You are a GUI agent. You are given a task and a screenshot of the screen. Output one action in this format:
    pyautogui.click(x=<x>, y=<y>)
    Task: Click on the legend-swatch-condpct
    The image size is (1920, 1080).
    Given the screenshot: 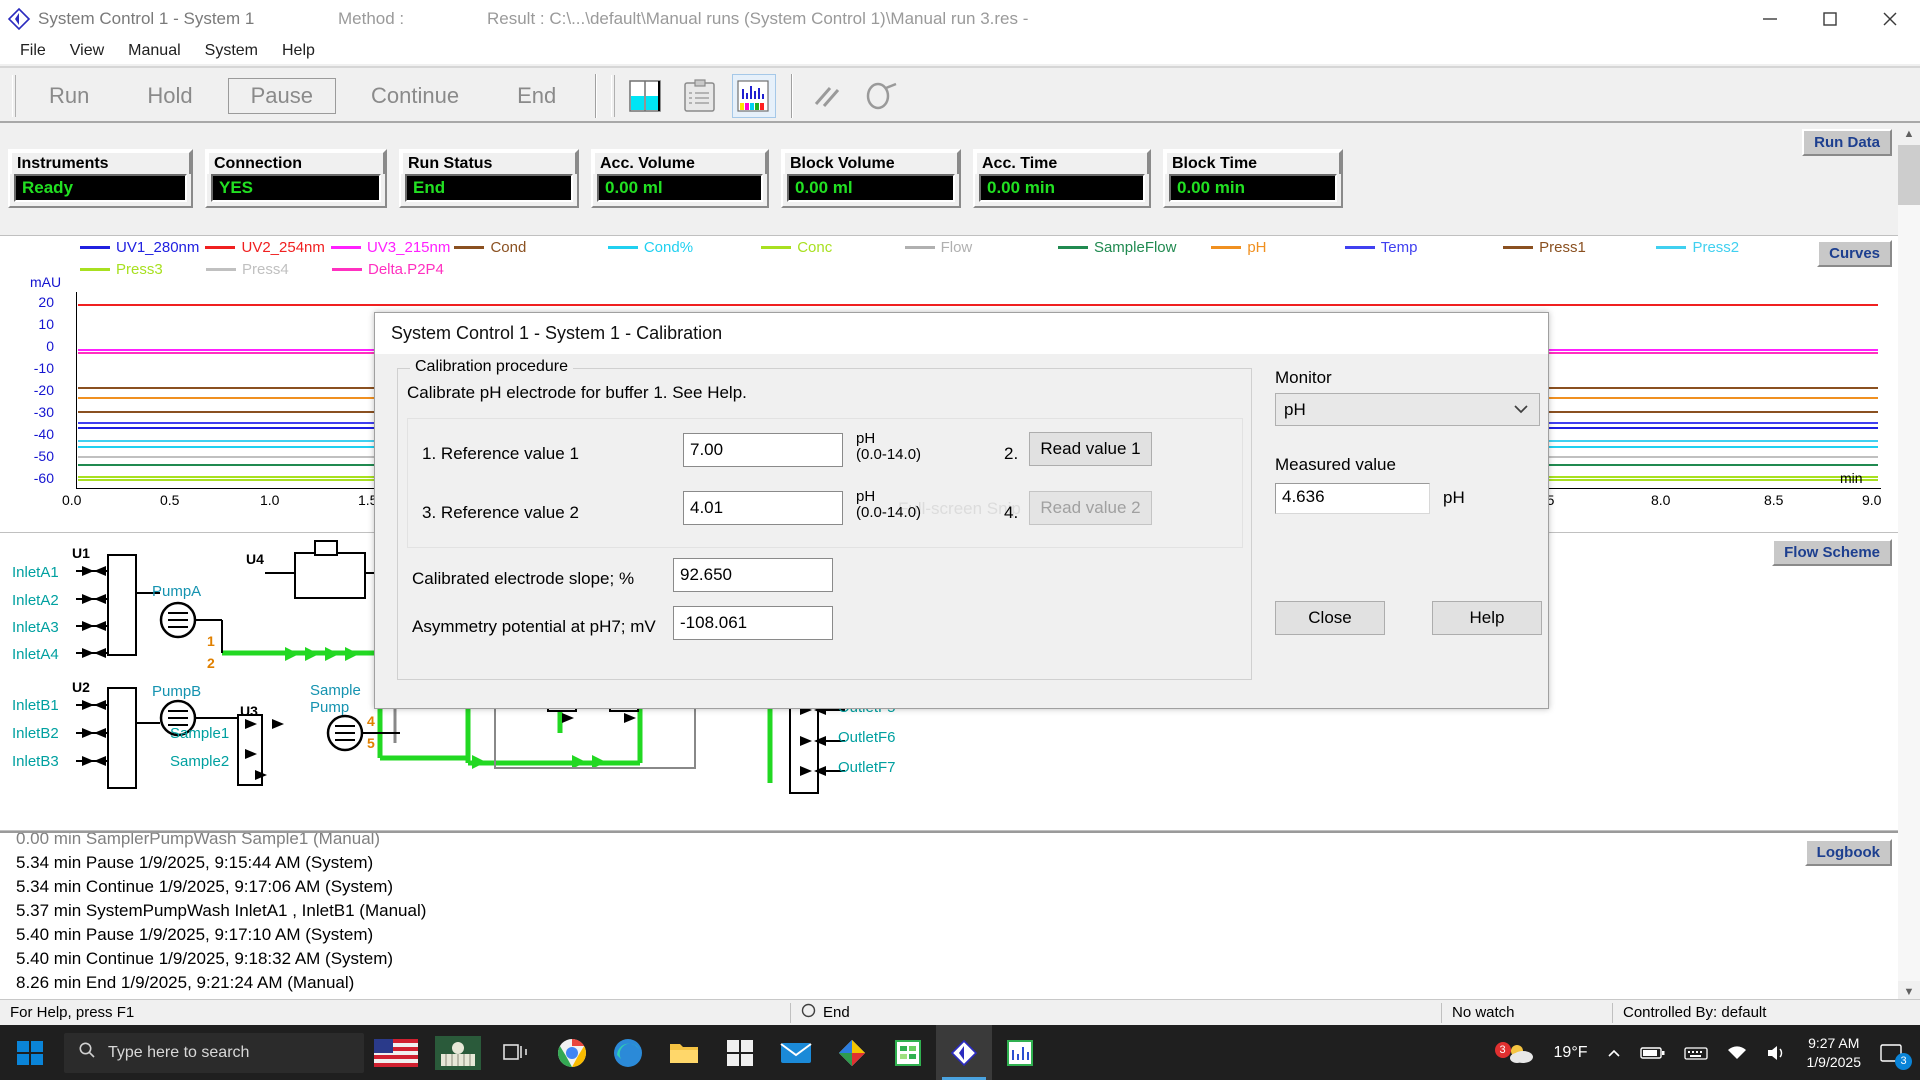 What is the action you would take?
    pyautogui.click(x=622, y=247)
    